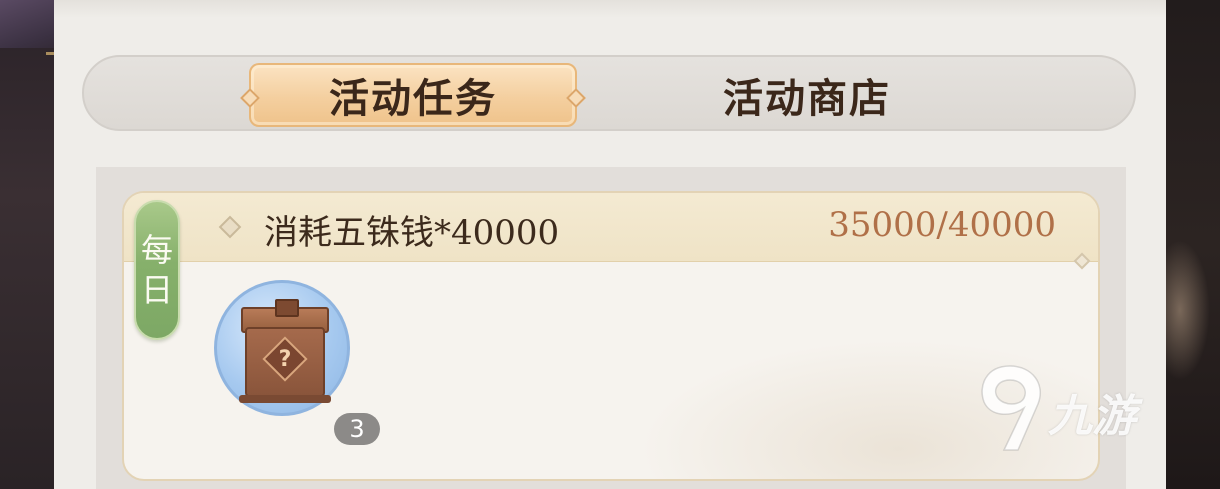 The height and width of the screenshot is (489, 1220). What do you see at coordinates (942, 225) in the screenshot?
I see `task-progress: 35000/40000` at bounding box center [942, 225].